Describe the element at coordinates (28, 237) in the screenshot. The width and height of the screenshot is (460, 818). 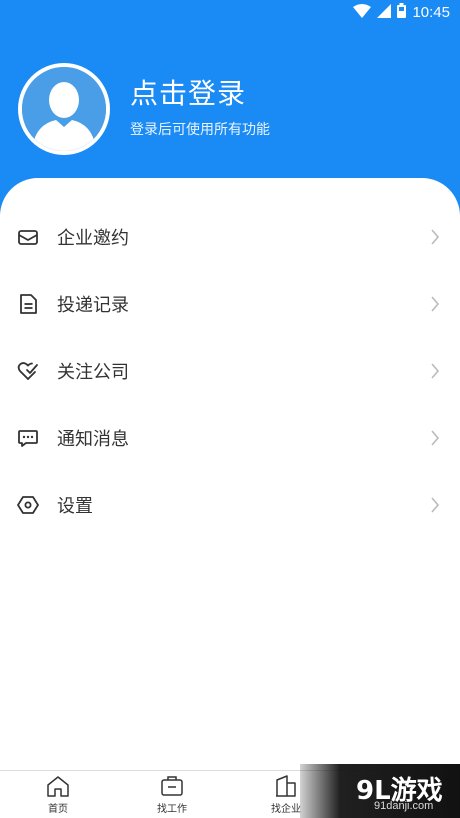
I see `envelope-icon` at that location.